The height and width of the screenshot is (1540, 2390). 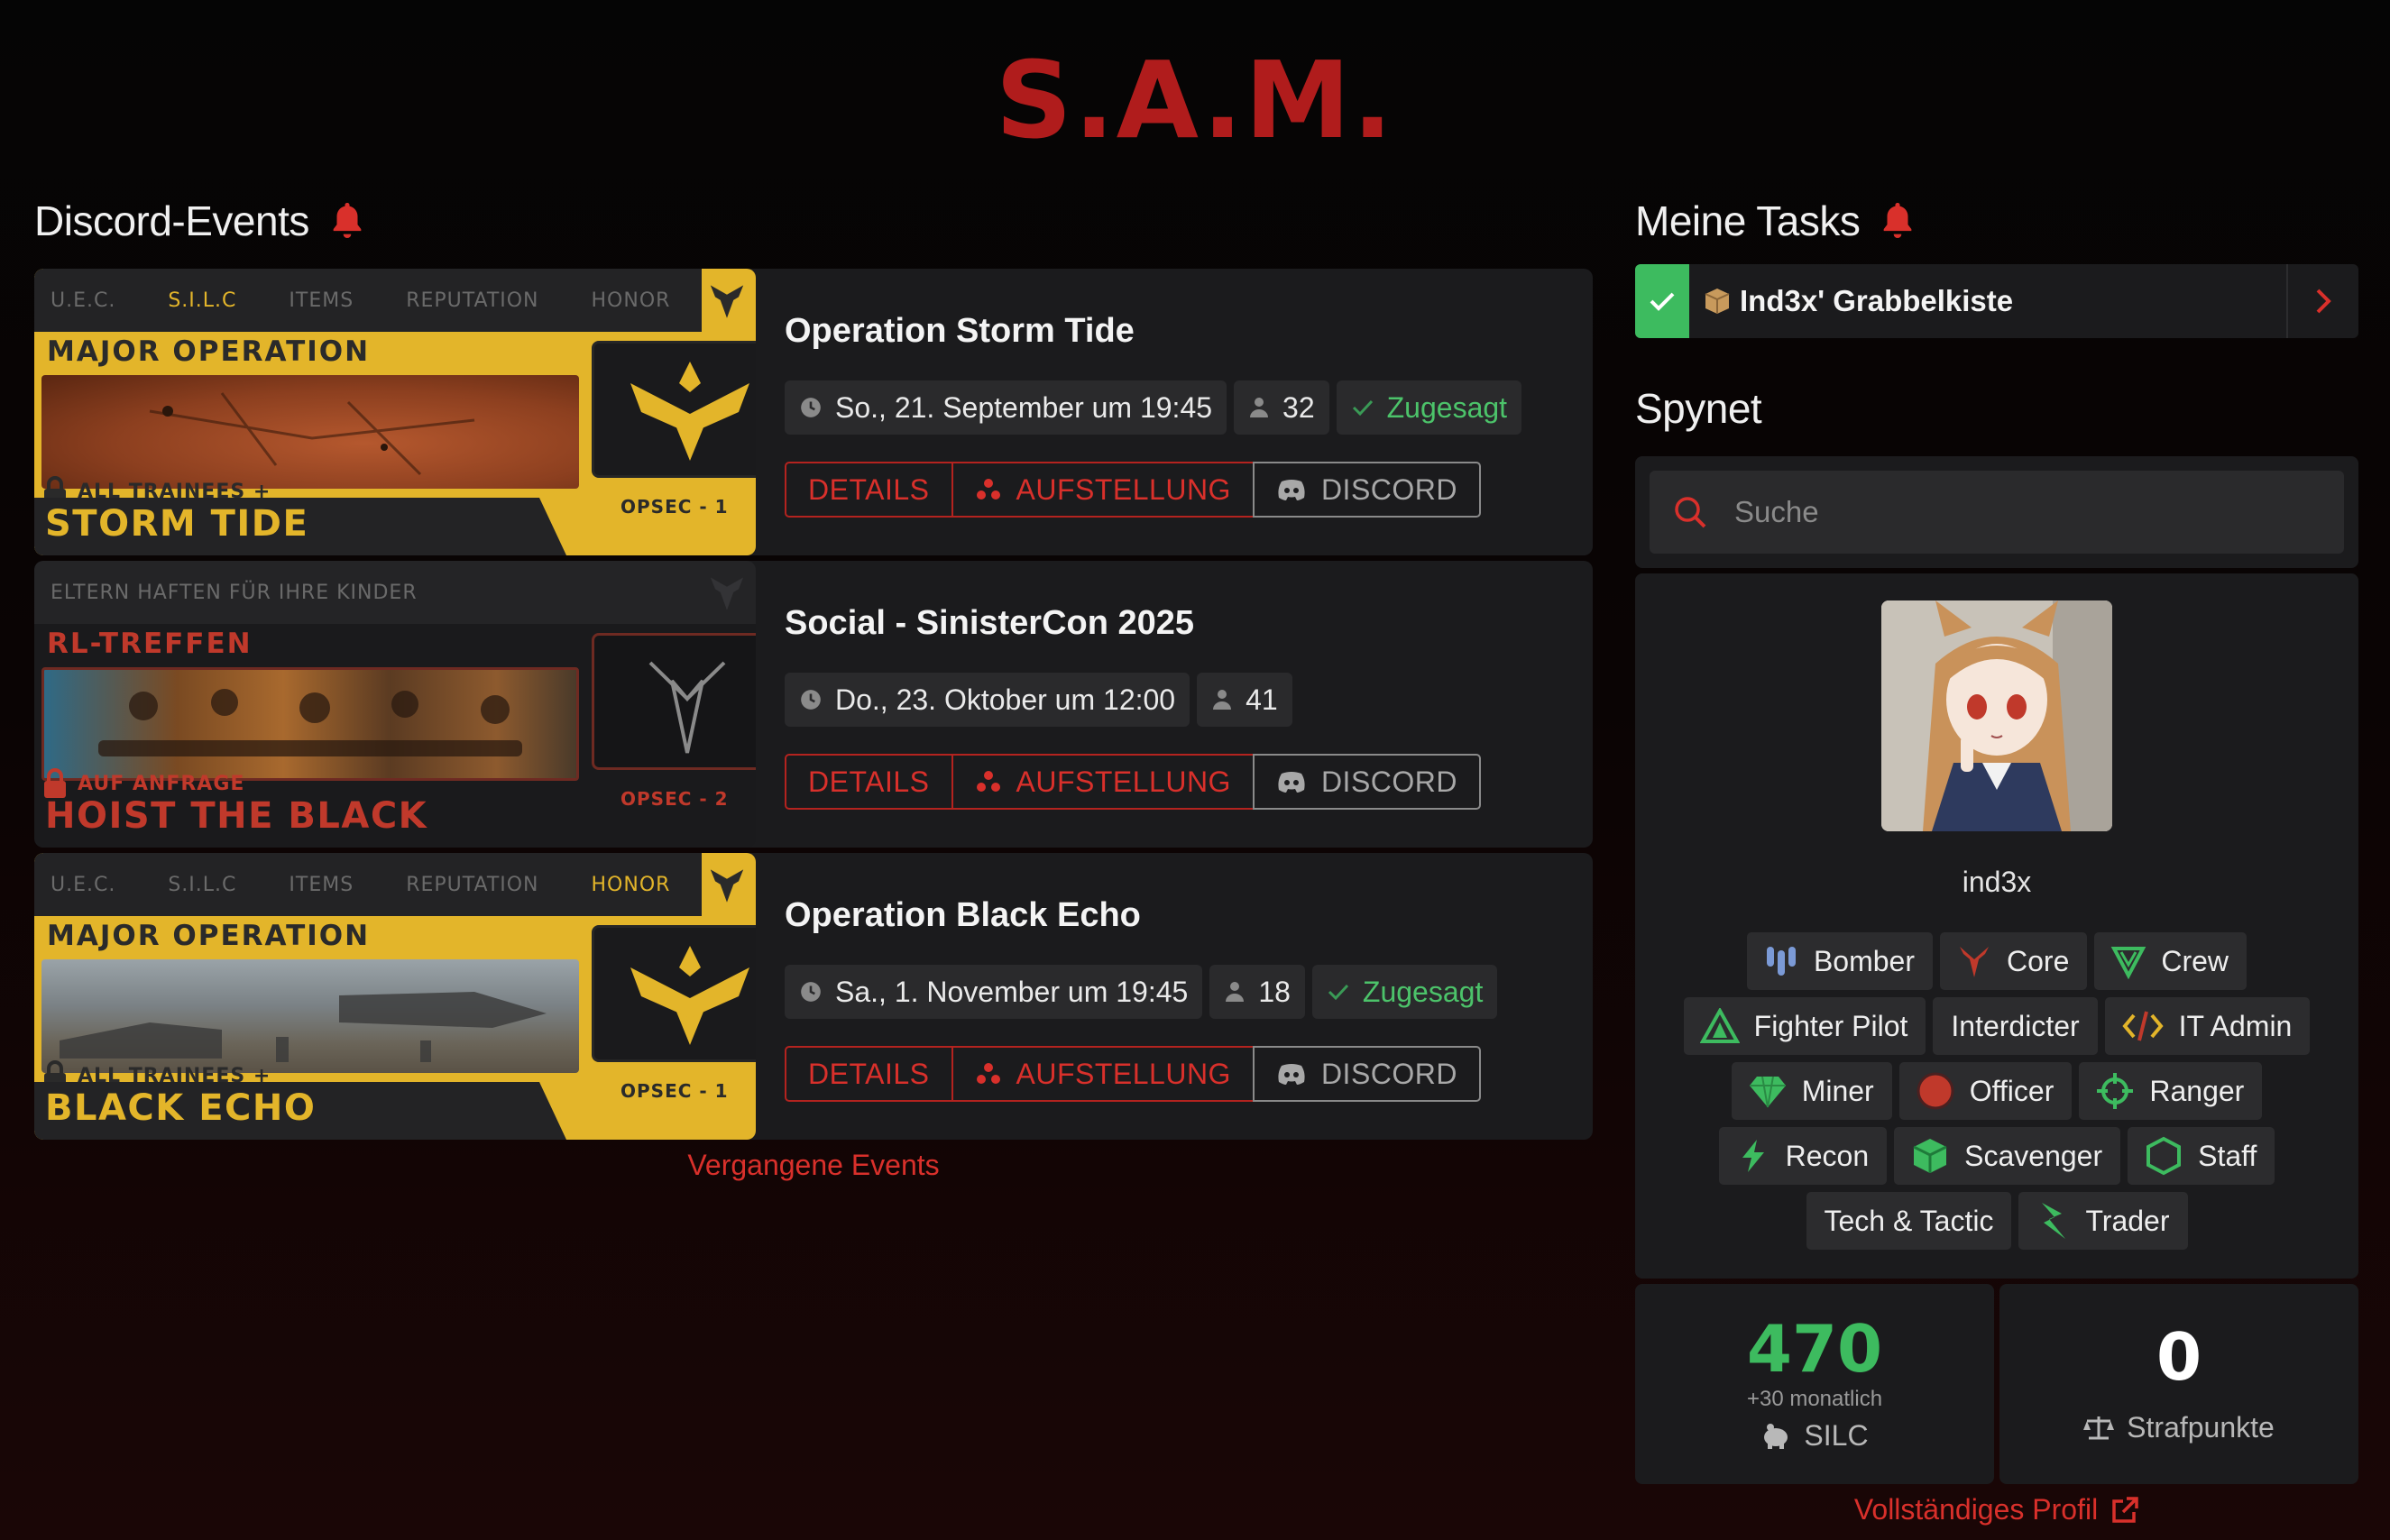 I want to click on avatar, so click(x=1997, y=716).